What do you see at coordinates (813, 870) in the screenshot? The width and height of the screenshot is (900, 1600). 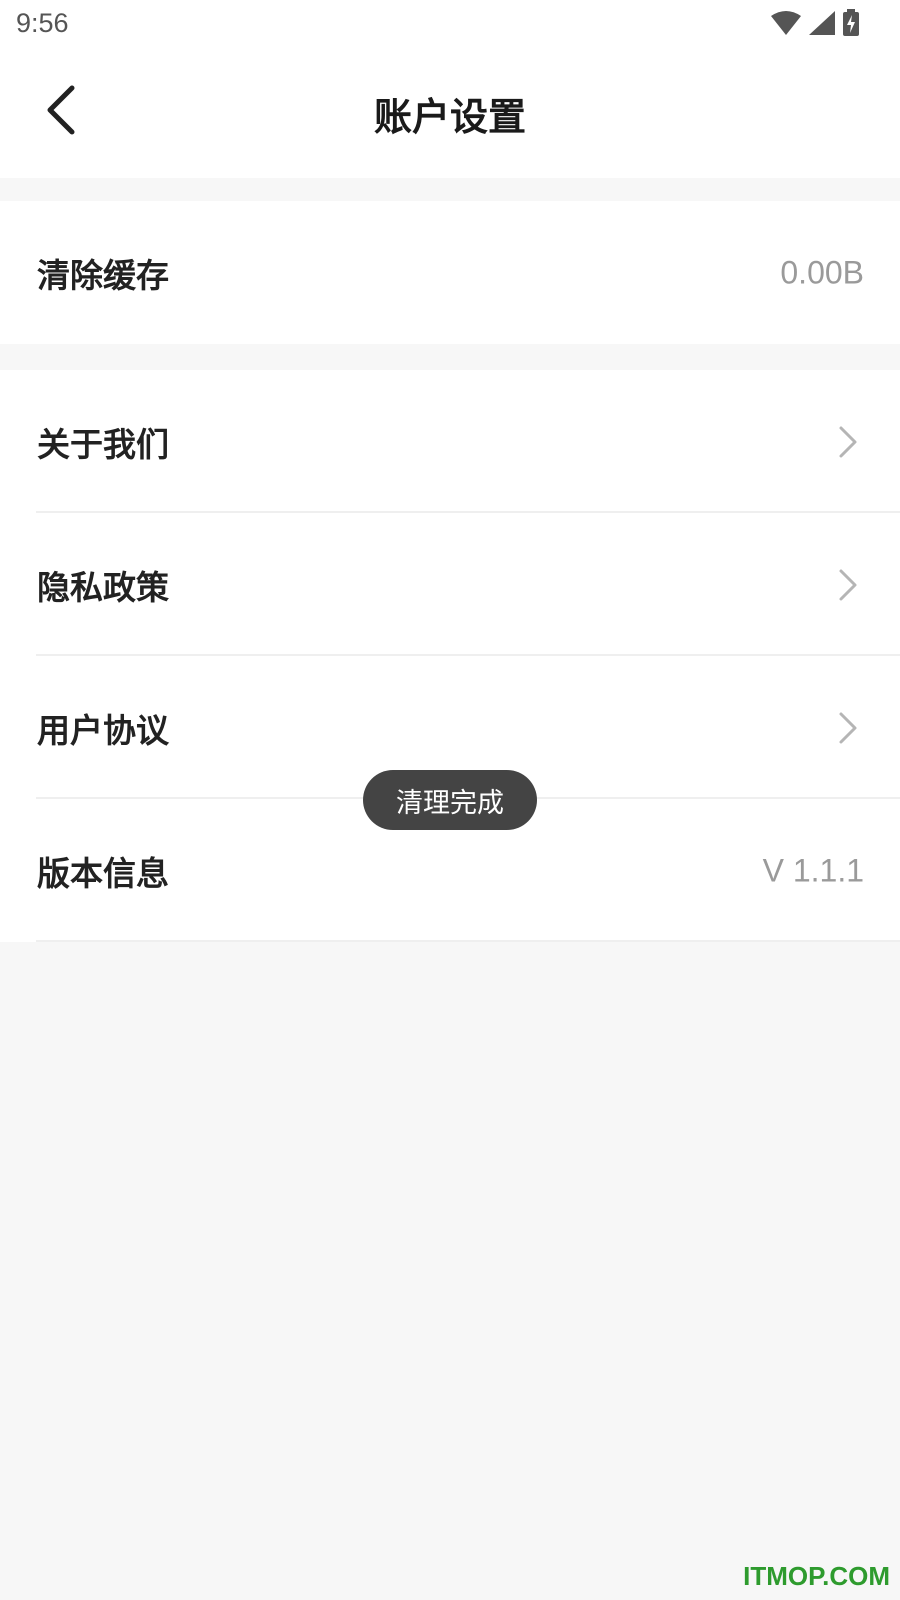 I see `version-value: V 1.1.1` at bounding box center [813, 870].